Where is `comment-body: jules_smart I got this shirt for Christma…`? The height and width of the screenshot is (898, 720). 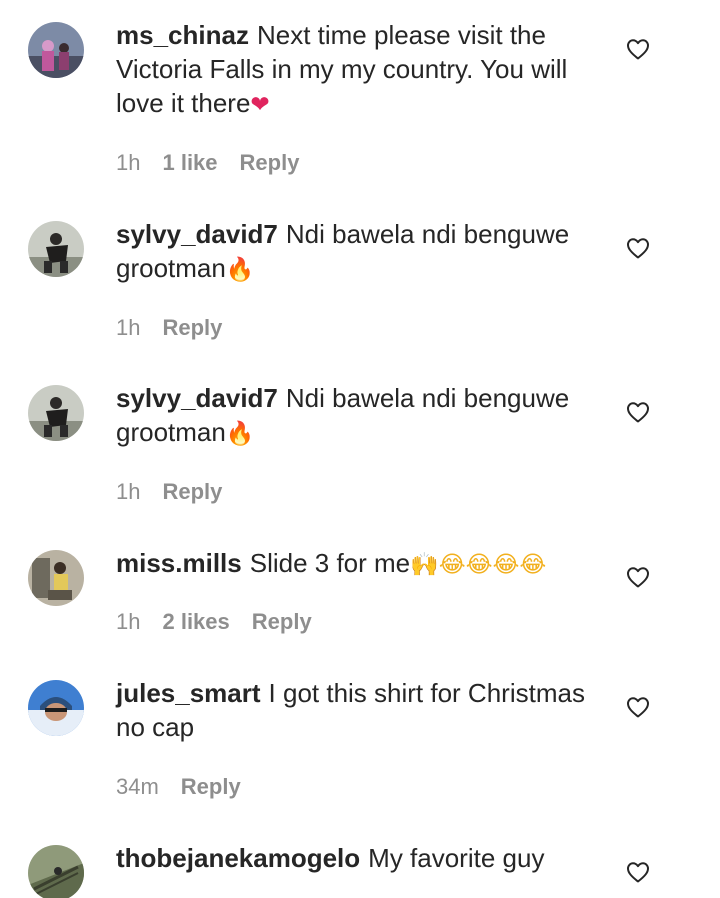
comment-body: jules_smart I got this shirt for Christma… is located at coordinates (361, 710).